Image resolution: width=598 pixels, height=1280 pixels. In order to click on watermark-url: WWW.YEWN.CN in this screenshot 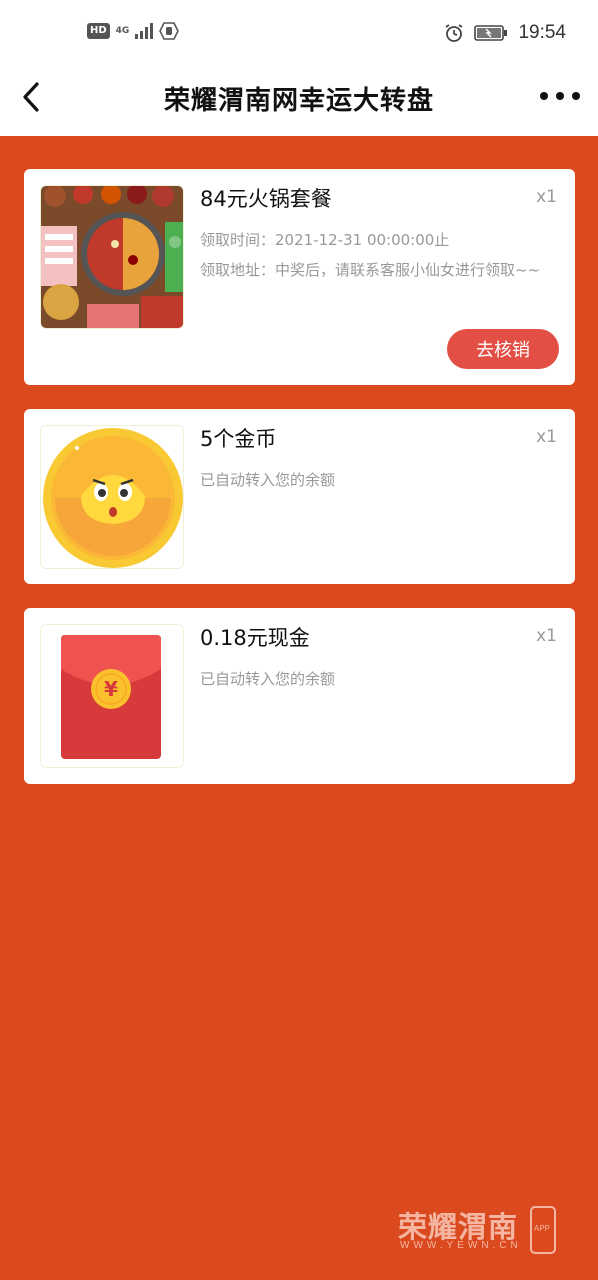, I will do `click(461, 1245)`.